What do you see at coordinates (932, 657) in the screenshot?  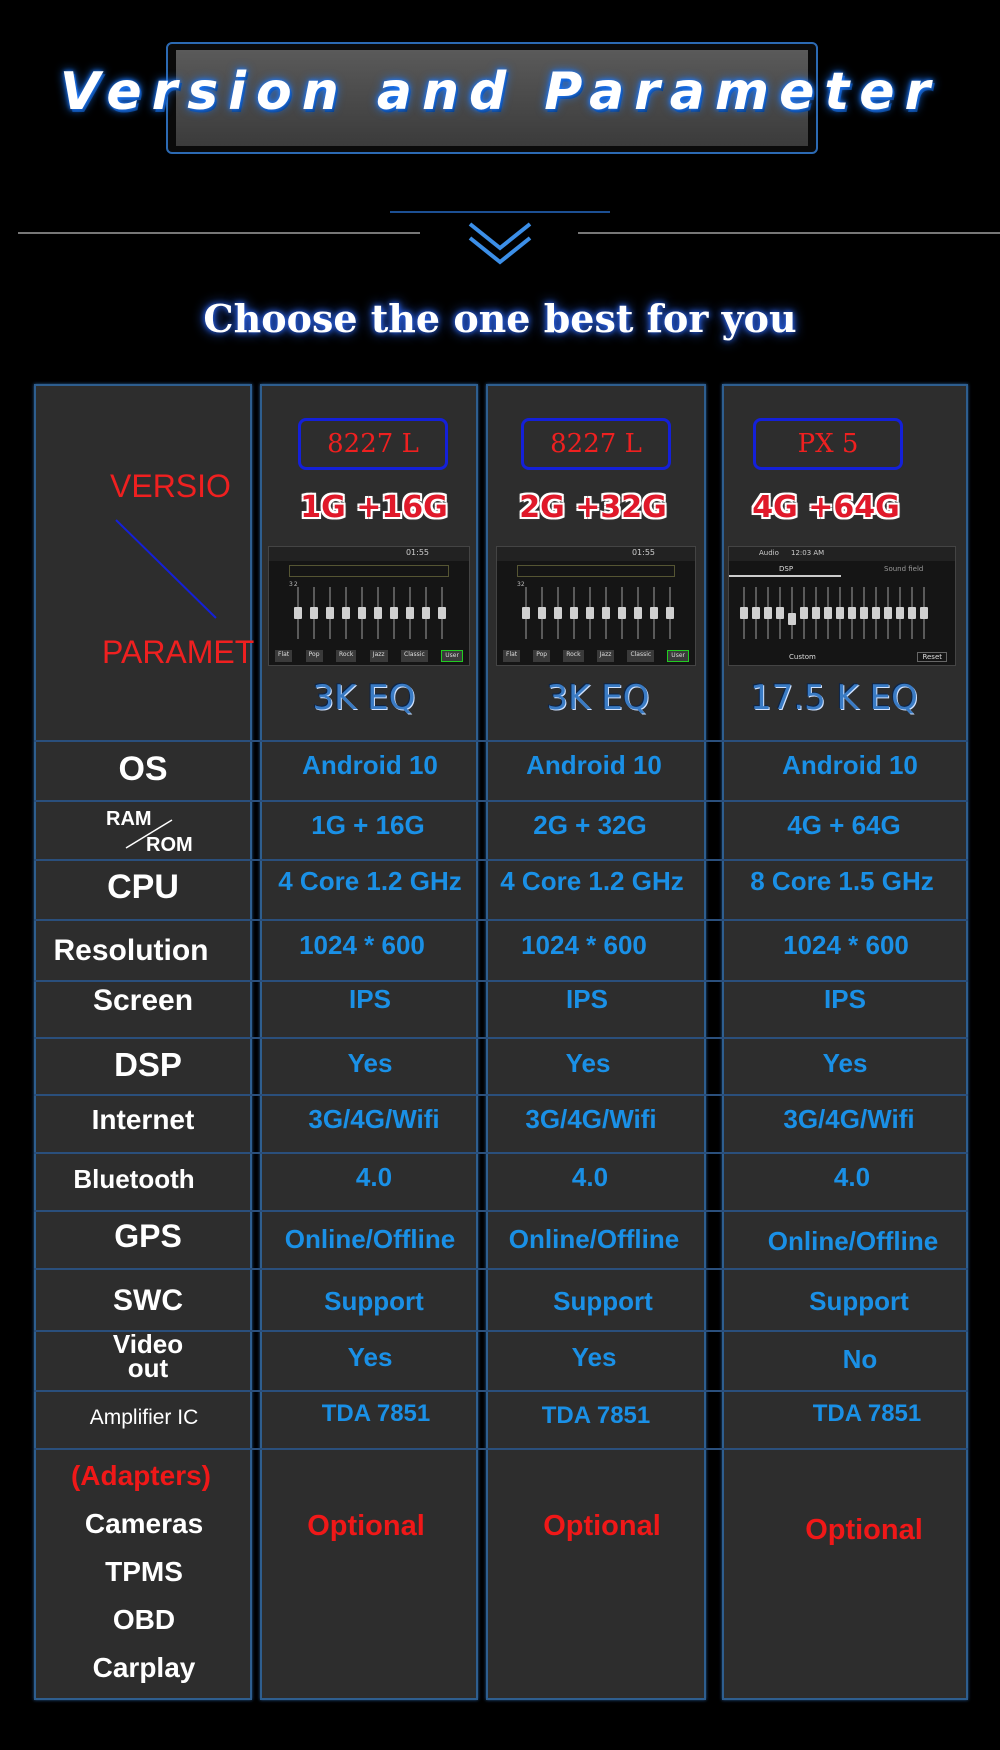 I see `reset-button: Reset` at bounding box center [932, 657].